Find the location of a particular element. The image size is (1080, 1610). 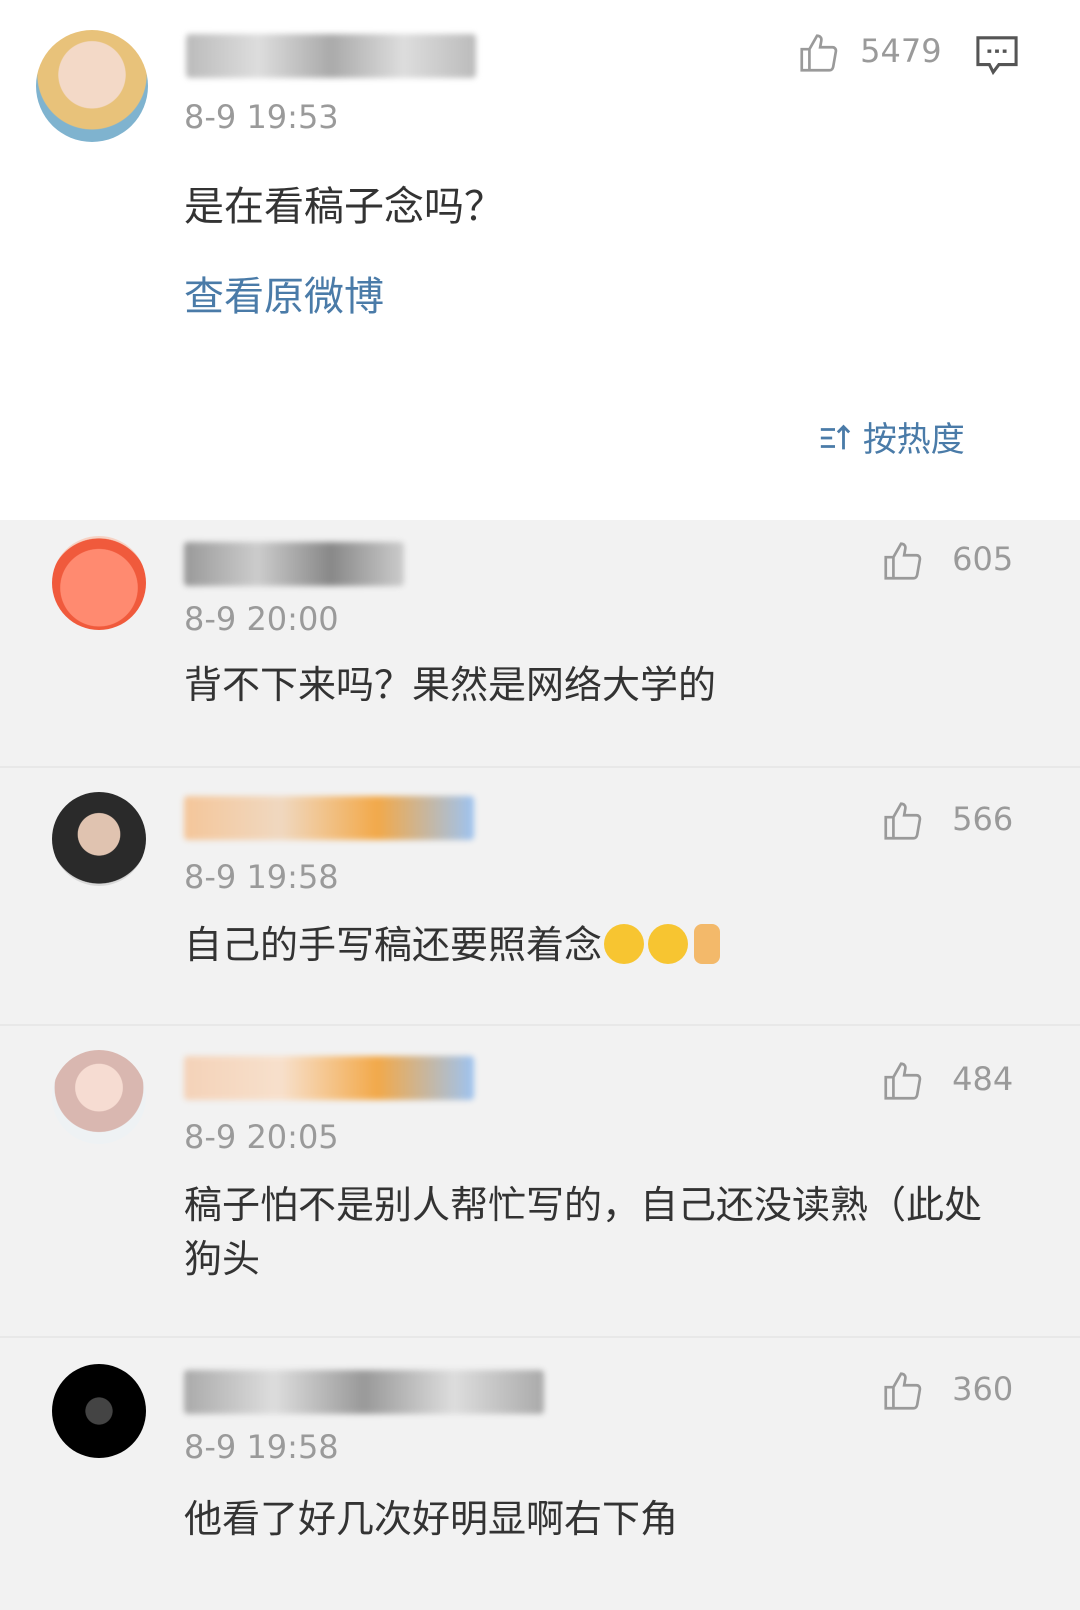

comment-text: 自己的手写稿还要照着念 is located at coordinates (452, 945).